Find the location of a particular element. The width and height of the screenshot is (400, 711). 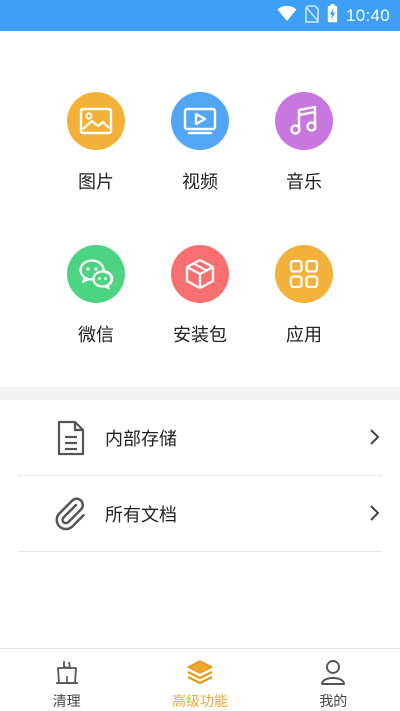

category-apps: 应用 is located at coordinates (304, 296).